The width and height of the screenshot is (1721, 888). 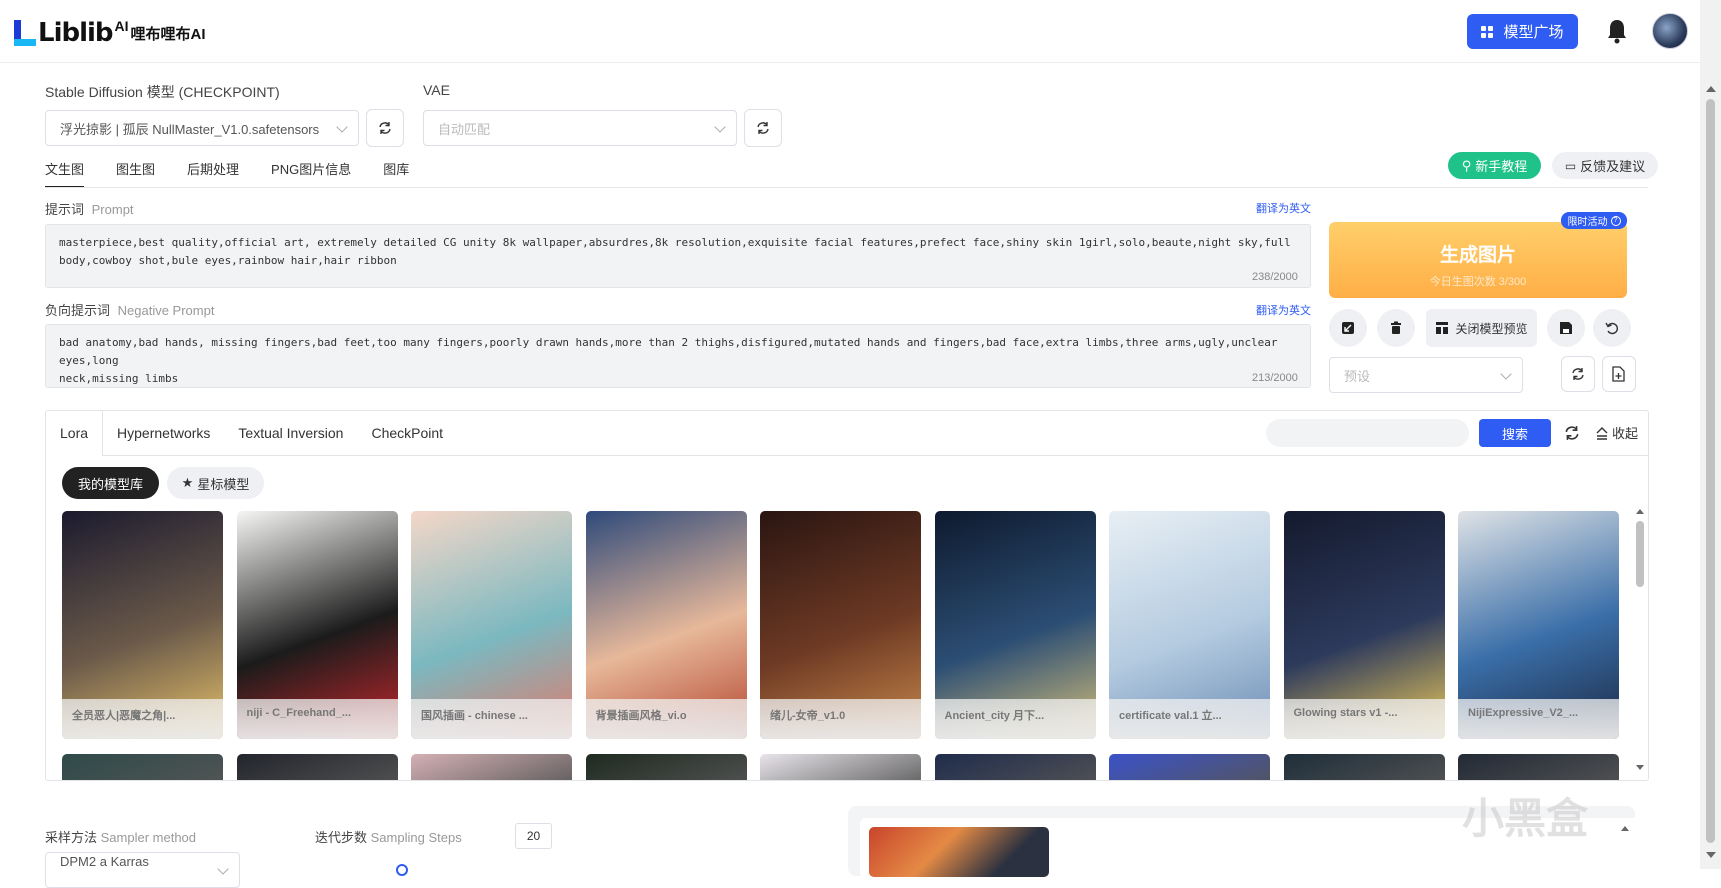 What do you see at coordinates (65, 174) in the screenshot?
I see `tab-txt2img: 文生图` at bounding box center [65, 174].